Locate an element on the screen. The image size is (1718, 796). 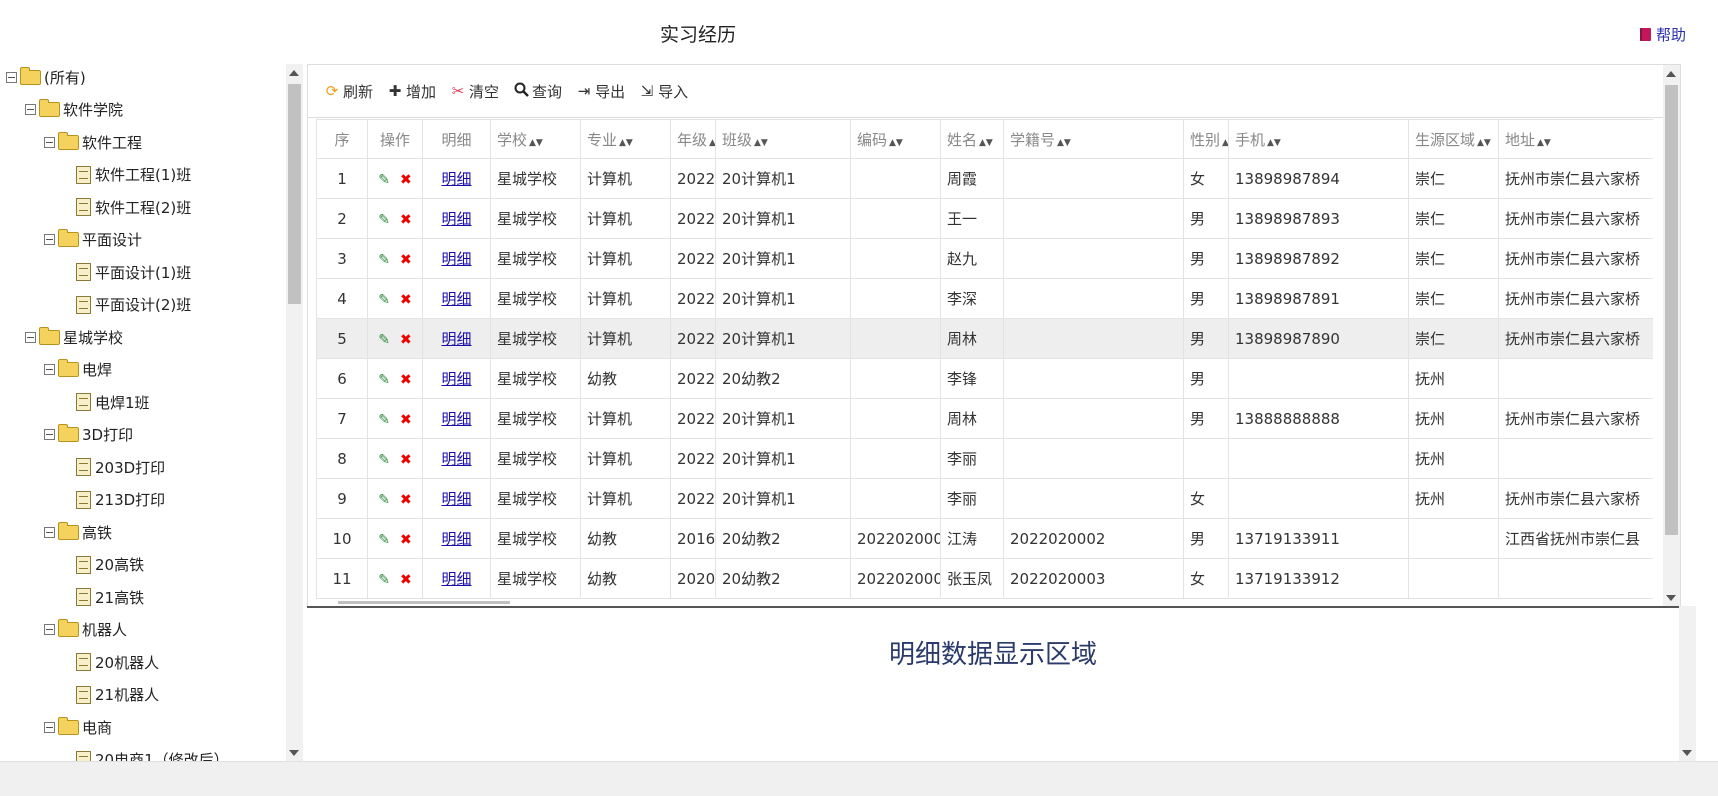
tree-leaf-node: 20机器人 is located at coordinates (111, 662).